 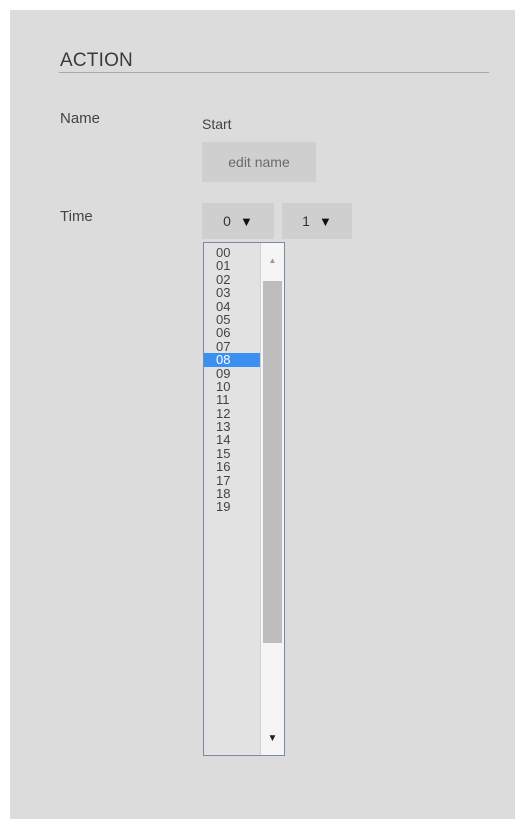 I want to click on edit-name-button: edit name, so click(x=259, y=162).